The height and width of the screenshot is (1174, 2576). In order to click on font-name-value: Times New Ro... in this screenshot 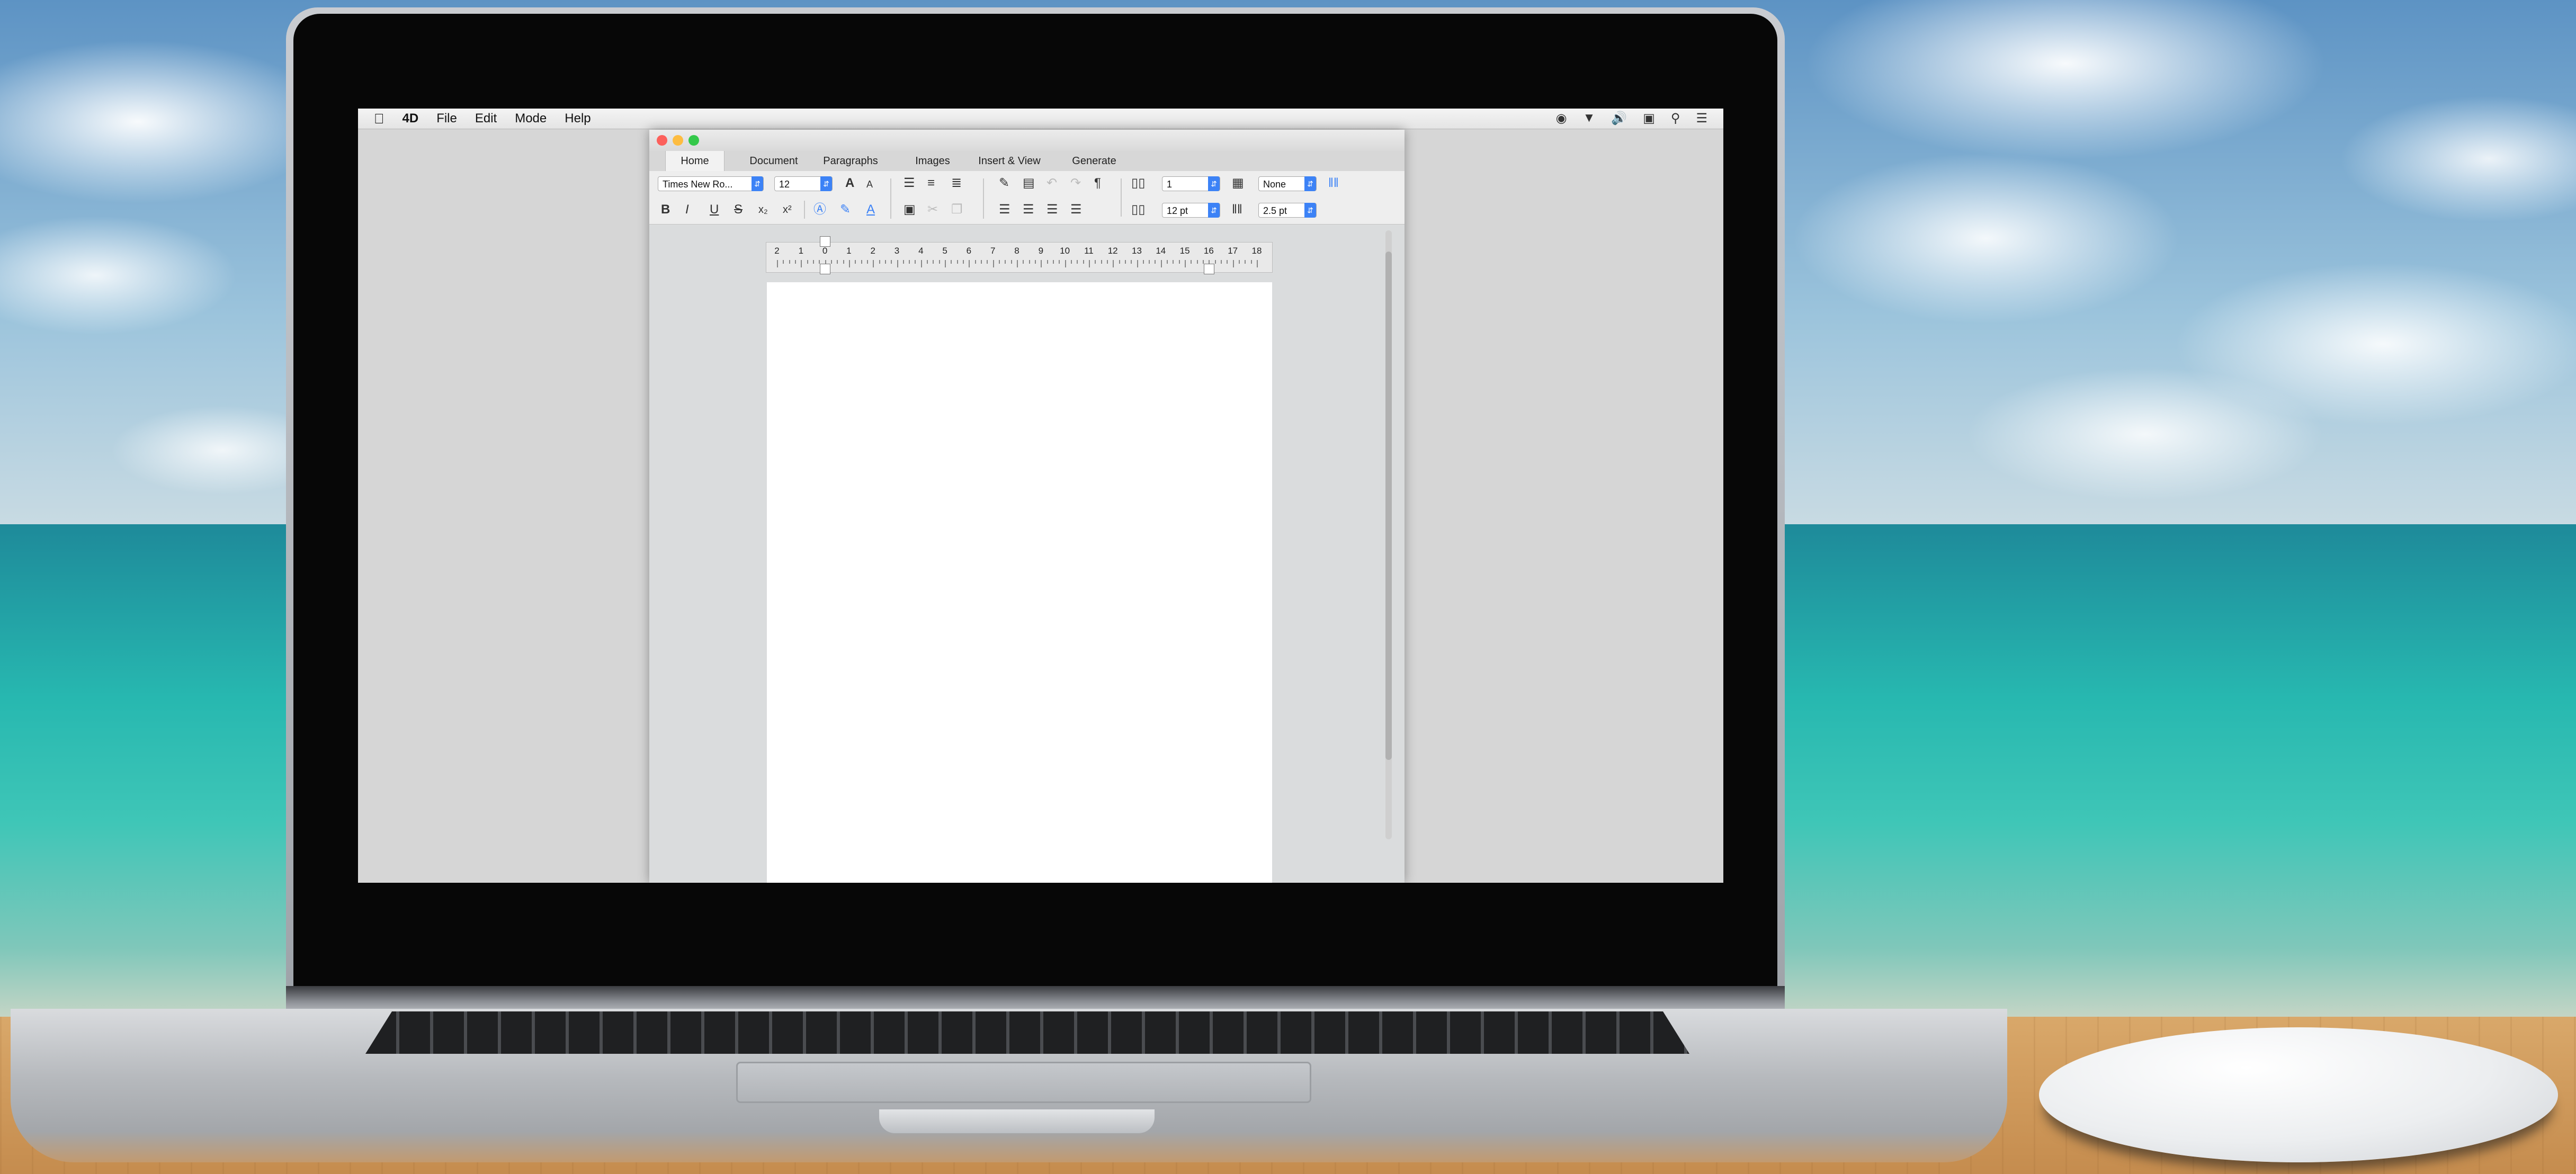, I will do `click(698, 184)`.